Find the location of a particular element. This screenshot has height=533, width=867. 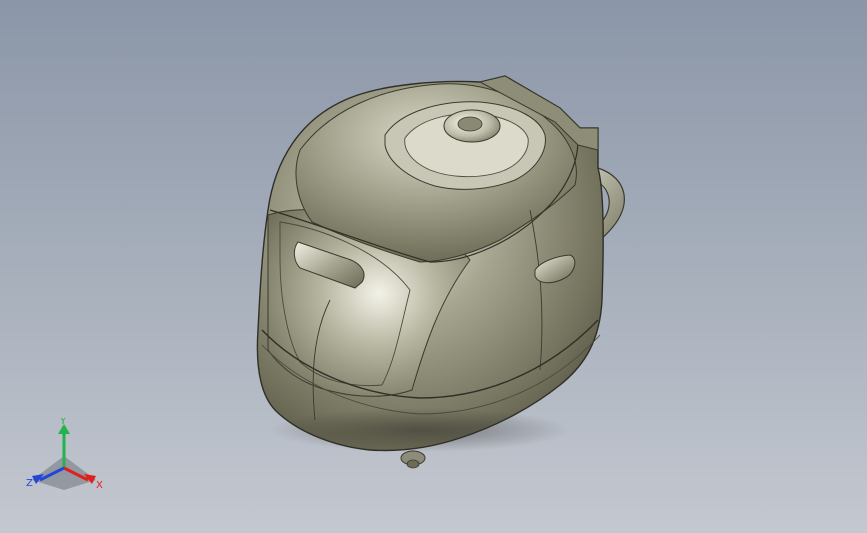

axis-triad: Y X Z is located at coordinates (64, 454).